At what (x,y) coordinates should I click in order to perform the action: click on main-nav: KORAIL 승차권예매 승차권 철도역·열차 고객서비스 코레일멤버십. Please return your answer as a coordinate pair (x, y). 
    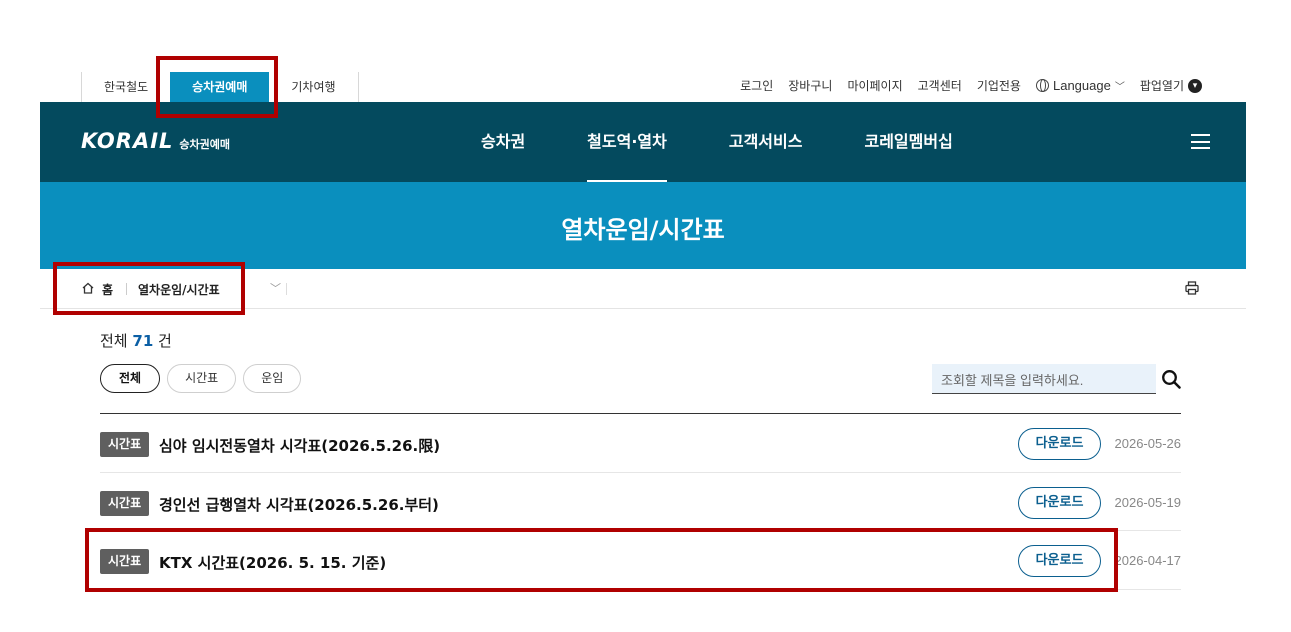
    Looking at the image, I should click on (643, 142).